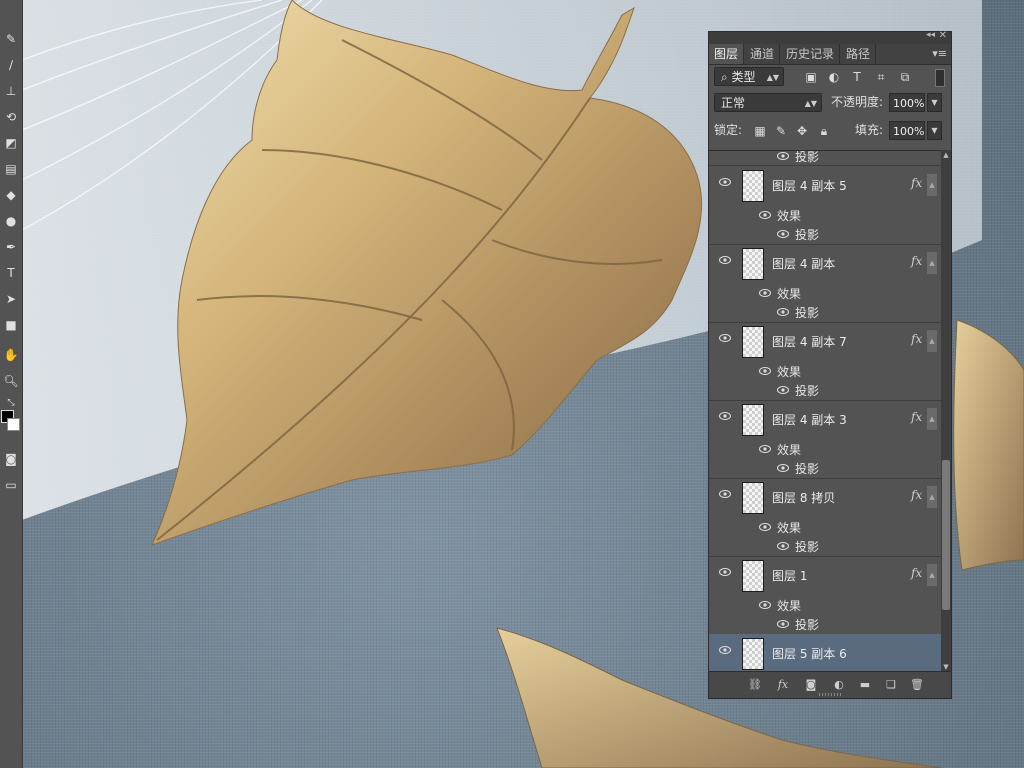 This screenshot has width=1024, height=768. What do you see at coordinates (11, 117) in the screenshot?
I see `history-brush-icon: ⟲` at bounding box center [11, 117].